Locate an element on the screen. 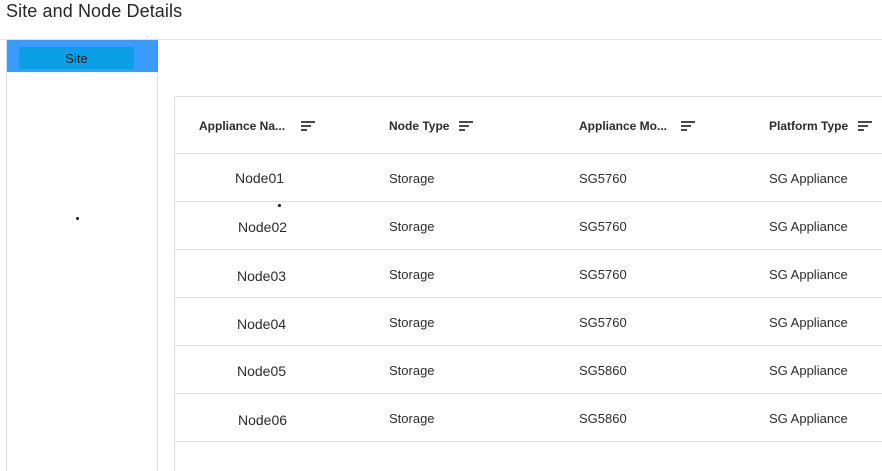 The image size is (882, 471). site-tab: Site is located at coordinates (82, 56).